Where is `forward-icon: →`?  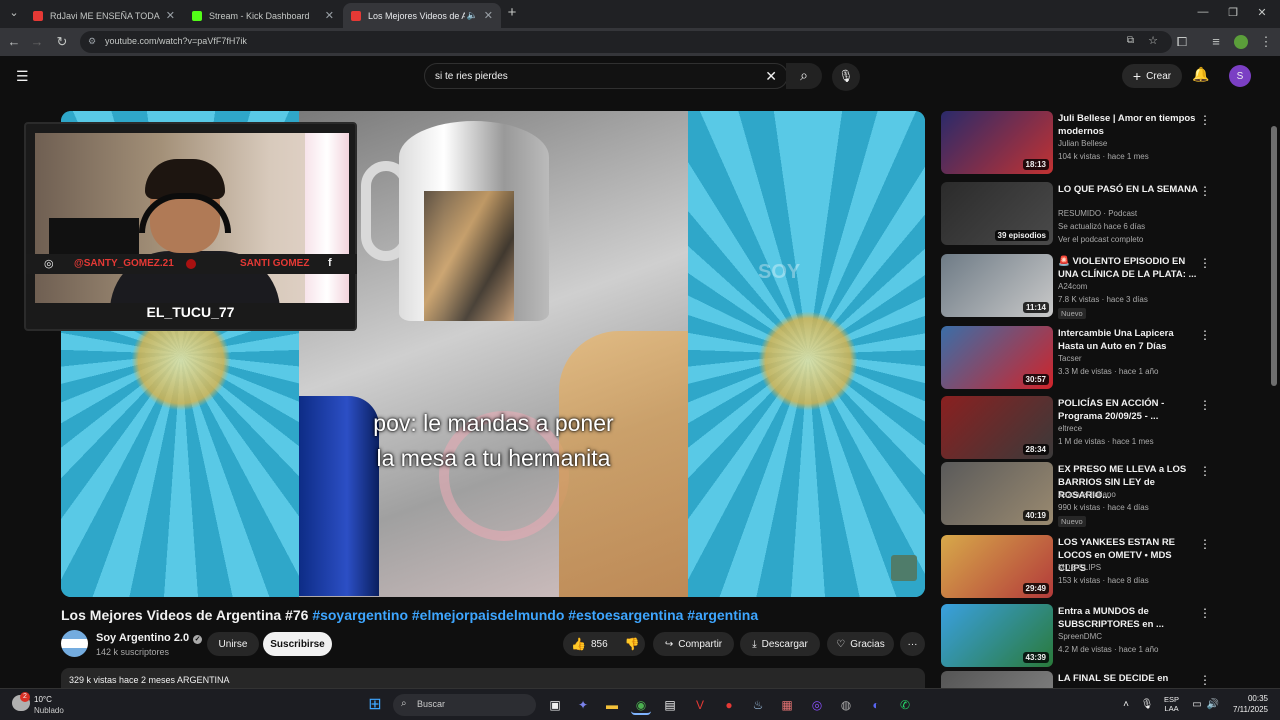 forward-icon: → is located at coordinates (37, 41).